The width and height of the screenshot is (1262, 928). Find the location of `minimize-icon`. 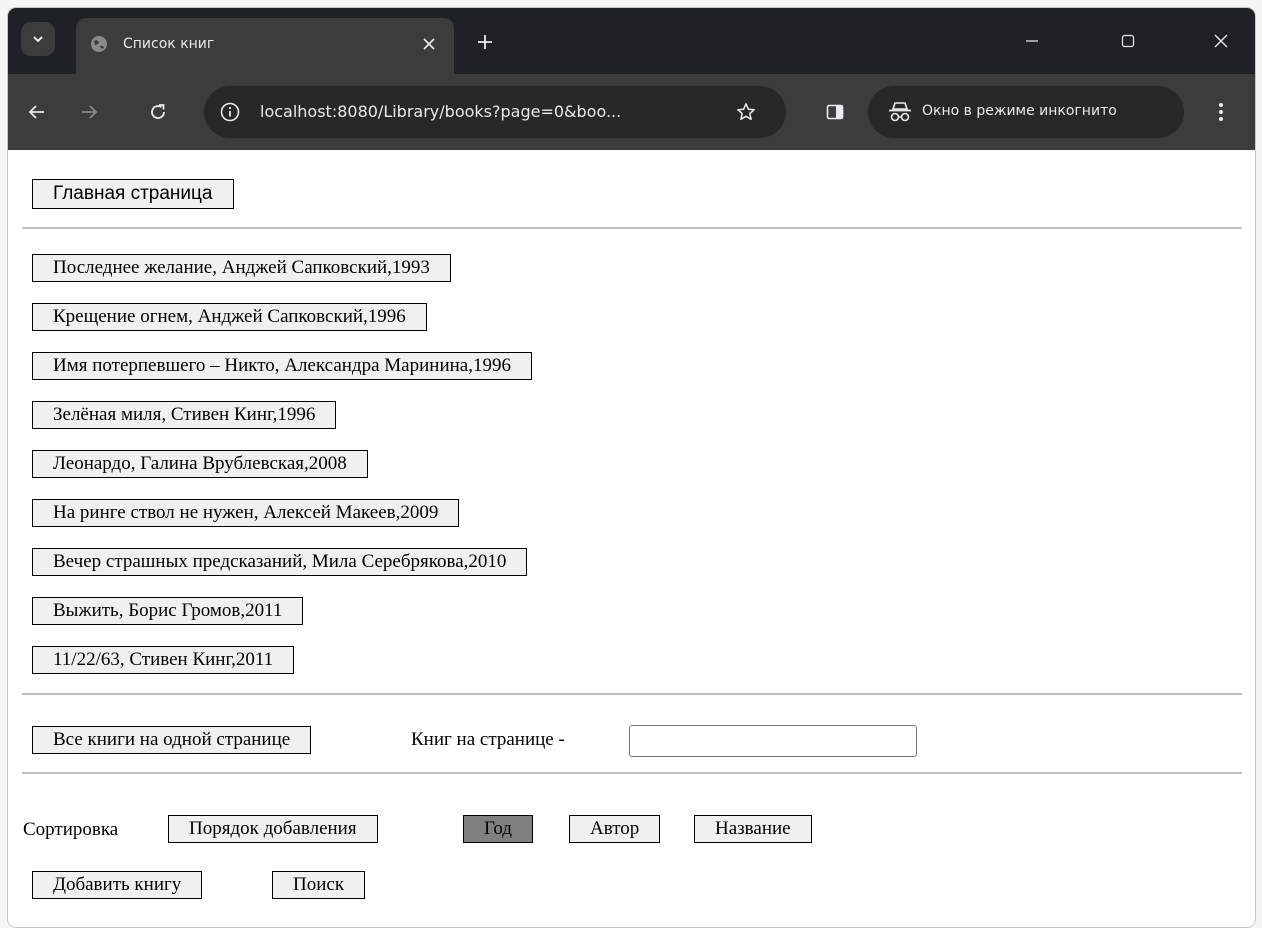

minimize-icon is located at coordinates (1032, 41).